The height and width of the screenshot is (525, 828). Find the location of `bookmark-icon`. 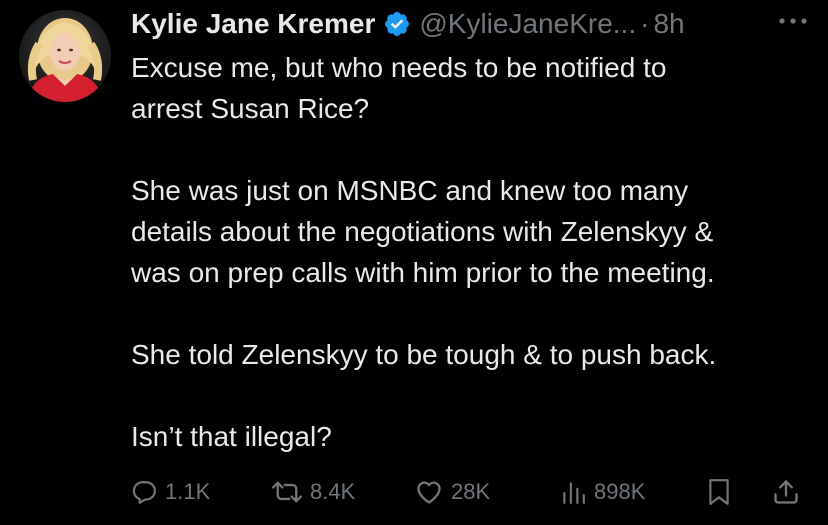

bookmark-icon is located at coordinates (719, 492).